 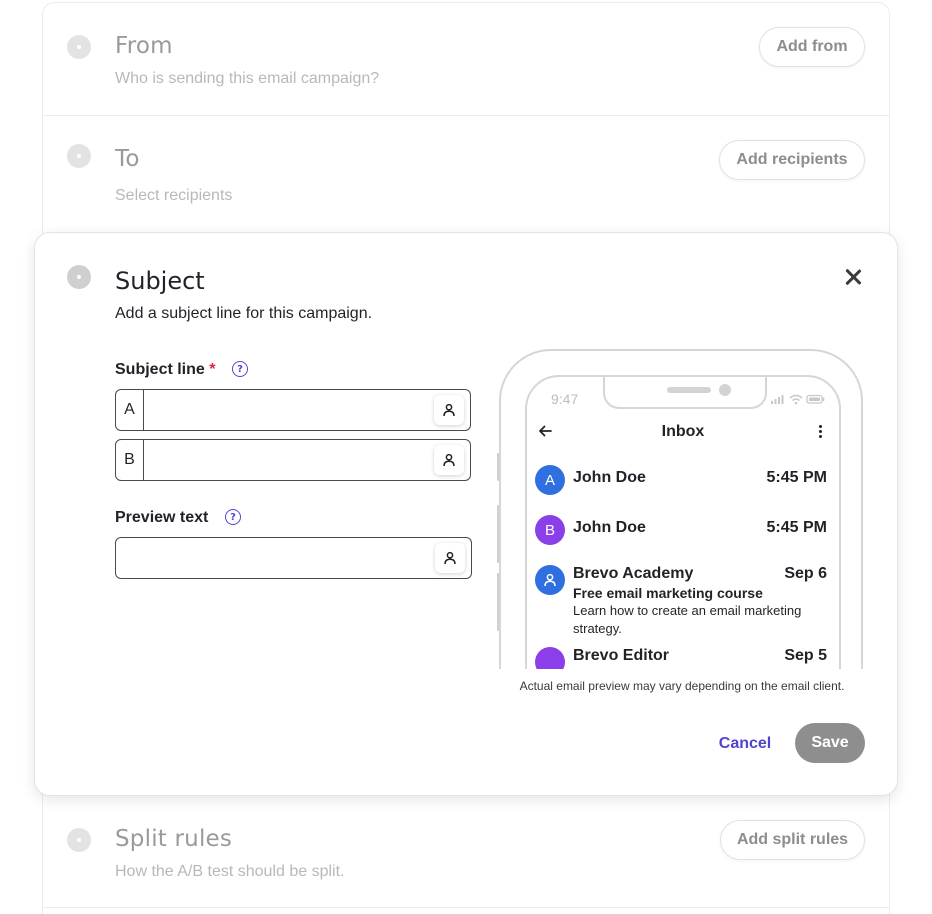 What do you see at coordinates (144, 46) in the screenshot?
I see `from-section-title: From` at bounding box center [144, 46].